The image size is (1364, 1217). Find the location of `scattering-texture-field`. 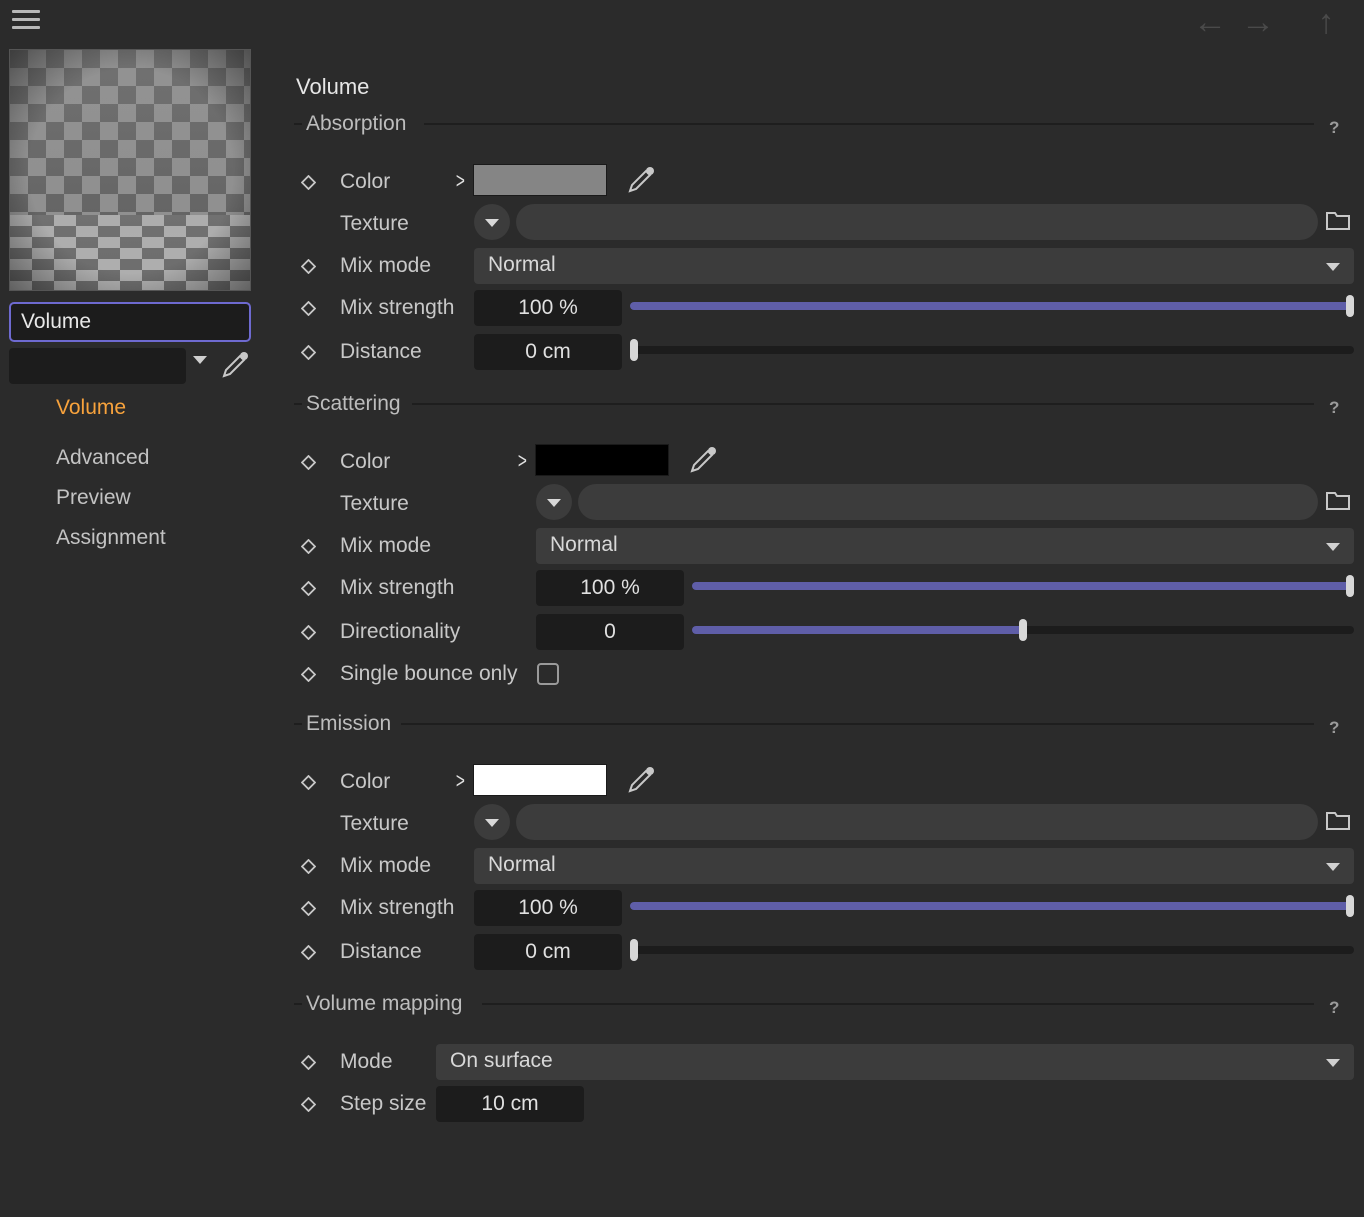

scattering-texture-field is located at coordinates (948, 502).